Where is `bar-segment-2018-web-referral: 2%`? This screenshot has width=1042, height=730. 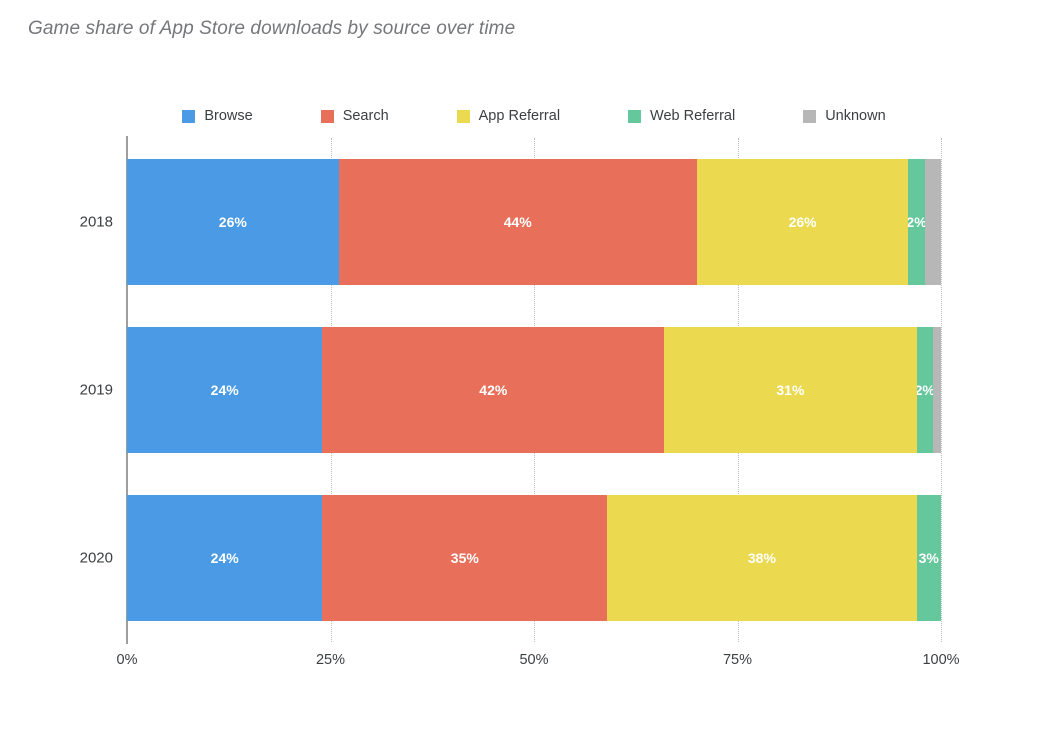 bar-segment-2018-web-referral: 2% is located at coordinates (916, 222).